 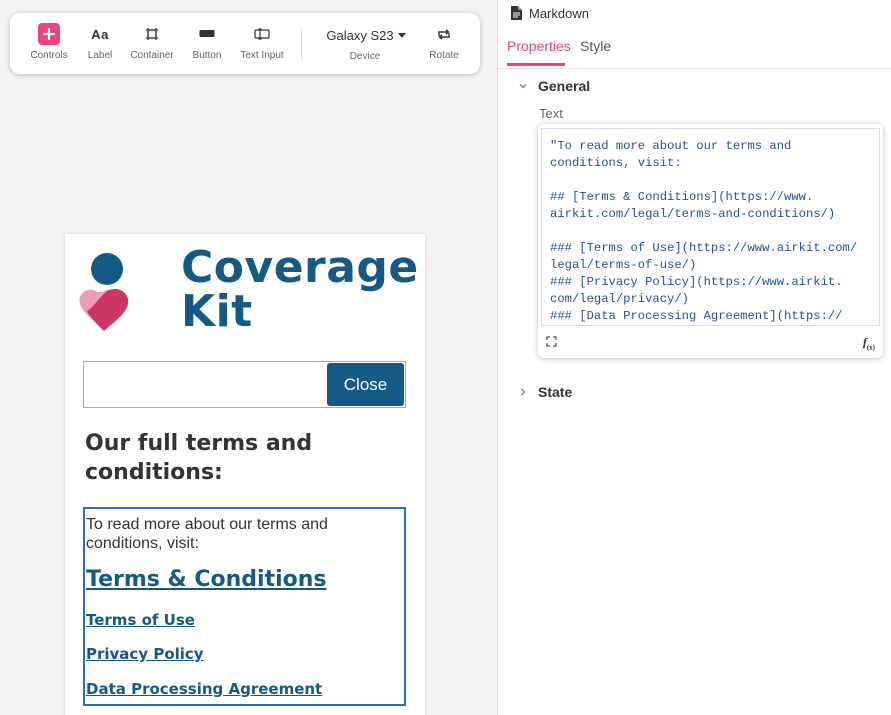 What do you see at coordinates (262, 34) in the screenshot?
I see `text-input-icon` at bounding box center [262, 34].